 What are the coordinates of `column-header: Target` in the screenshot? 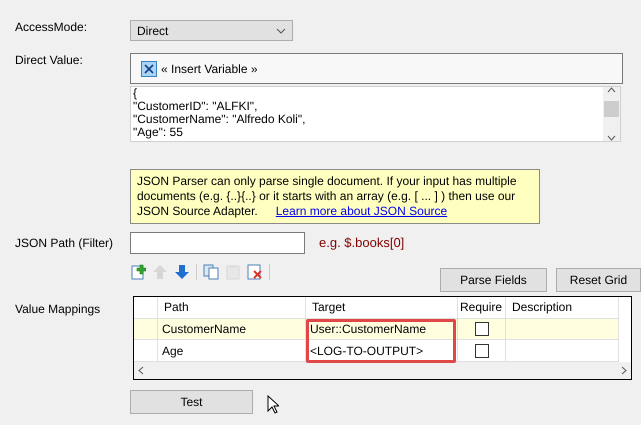 It's located at (382, 308).